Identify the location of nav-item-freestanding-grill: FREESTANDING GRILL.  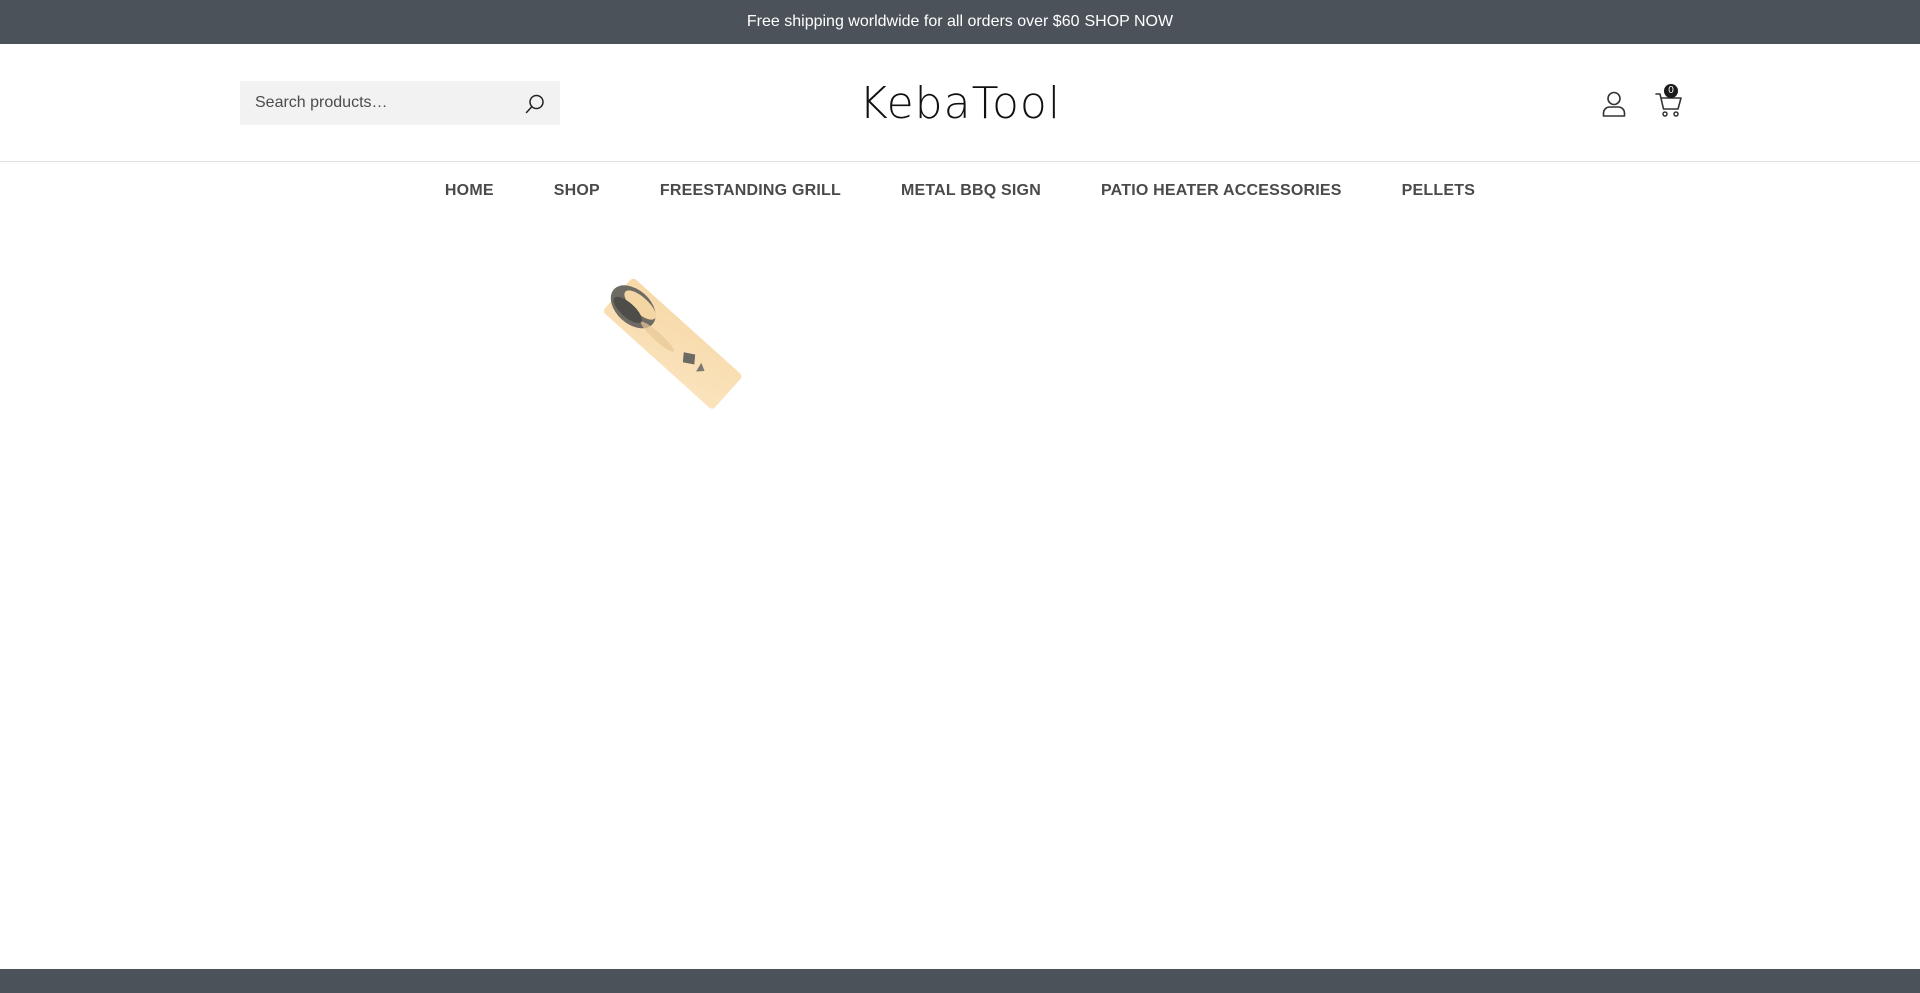
(750, 191).